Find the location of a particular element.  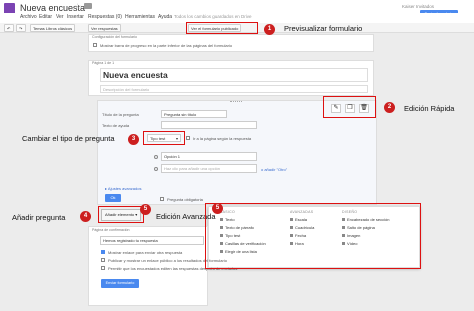

add-menu-highlight is located at coordinates (313, 236).